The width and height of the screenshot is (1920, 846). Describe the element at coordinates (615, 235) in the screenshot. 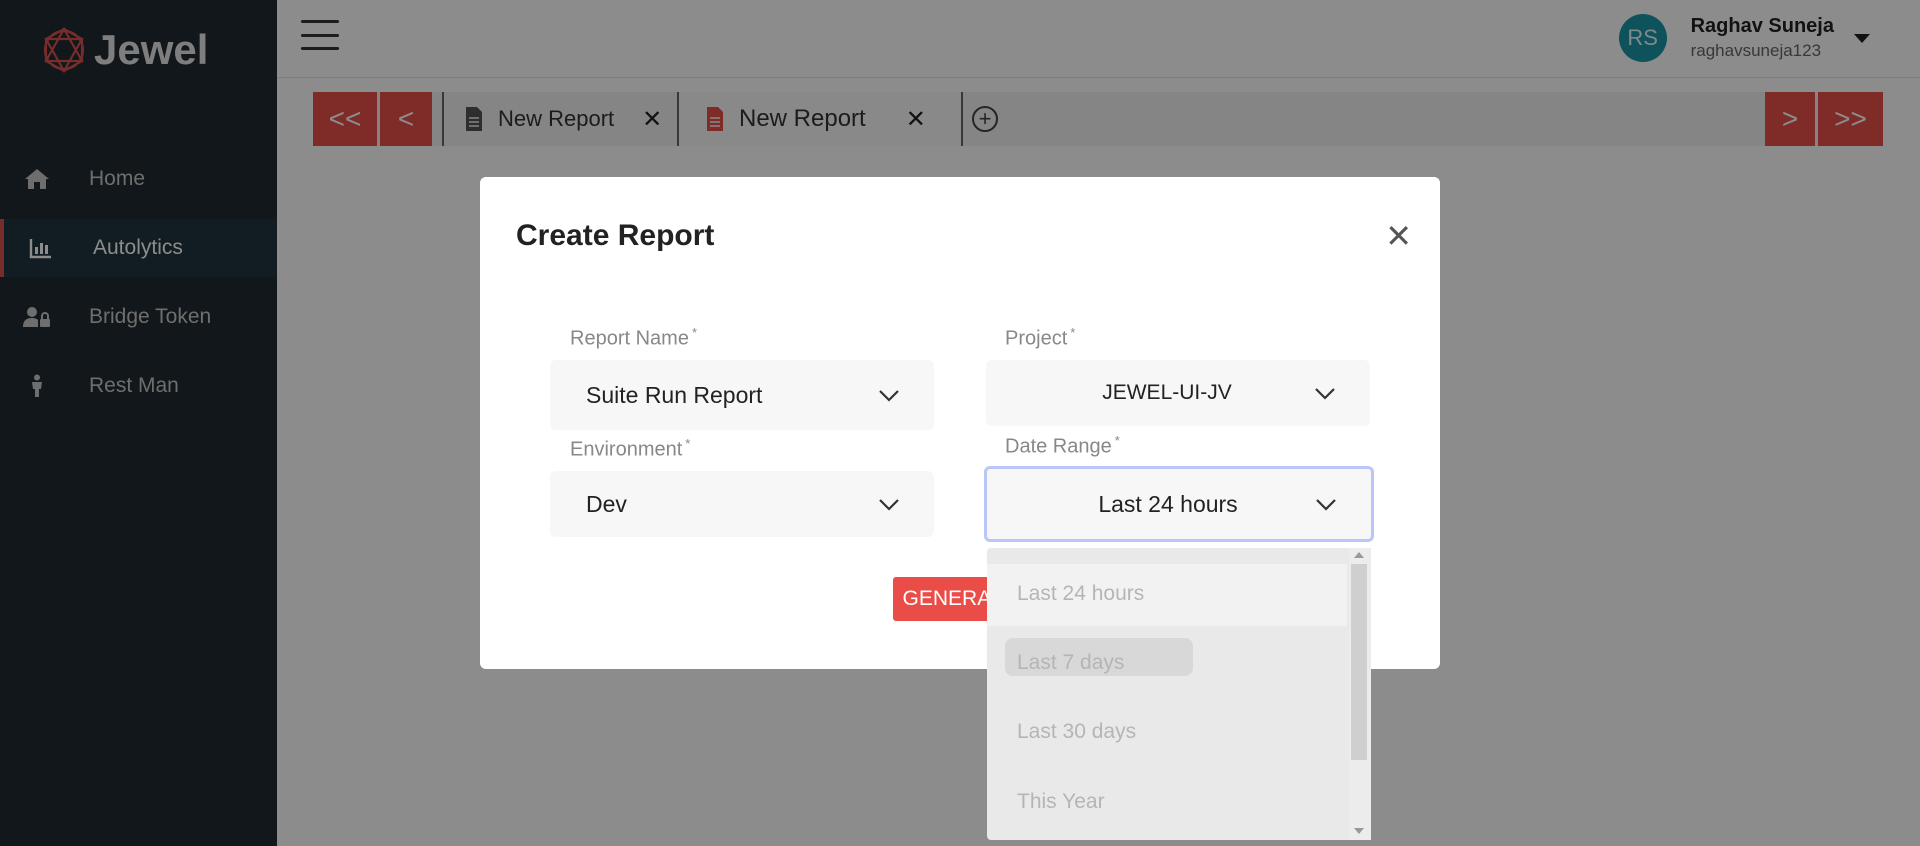

I see `modal-title: Create Report` at that location.